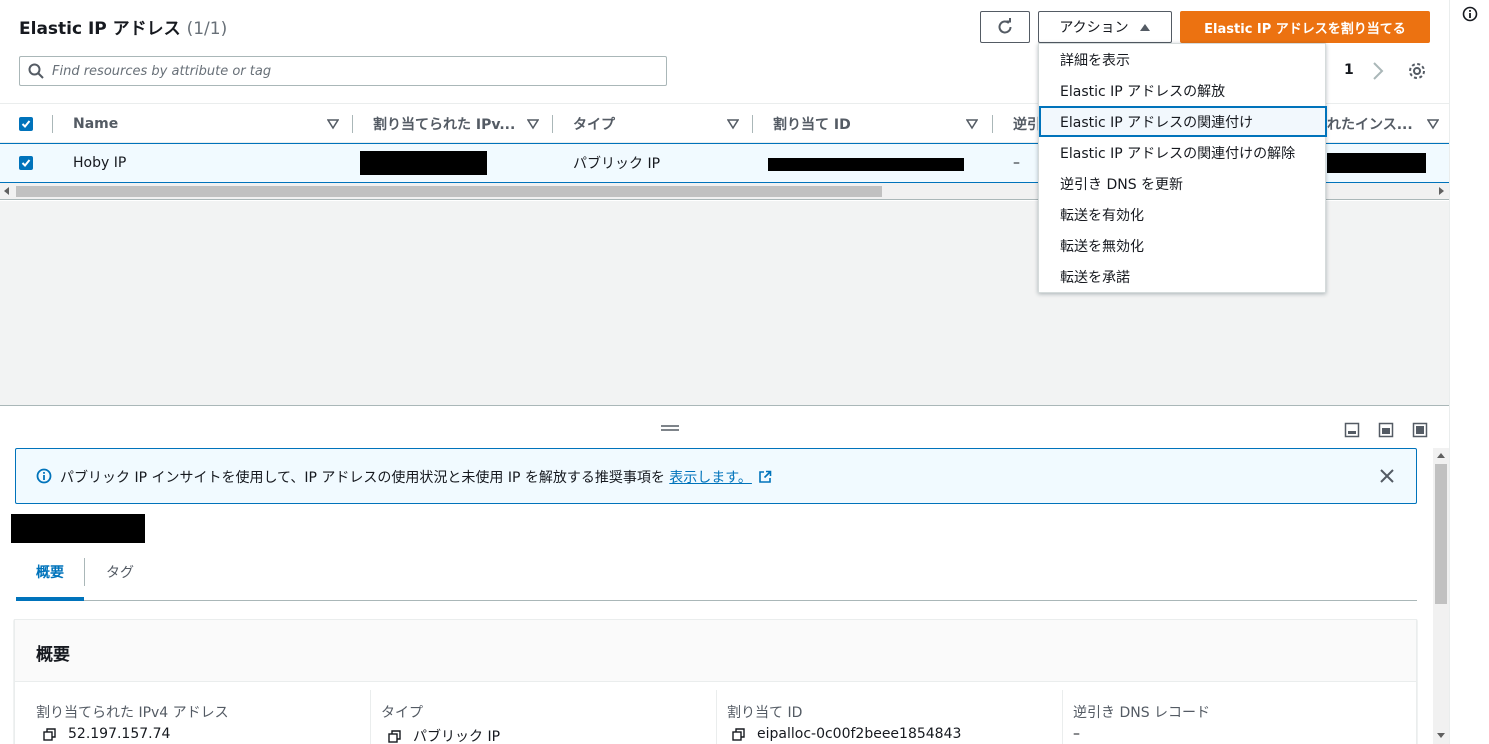 The height and width of the screenshot is (744, 1489). What do you see at coordinates (1378, 71) in the screenshot?
I see `chevron-right-icon` at bounding box center [1378, 71].